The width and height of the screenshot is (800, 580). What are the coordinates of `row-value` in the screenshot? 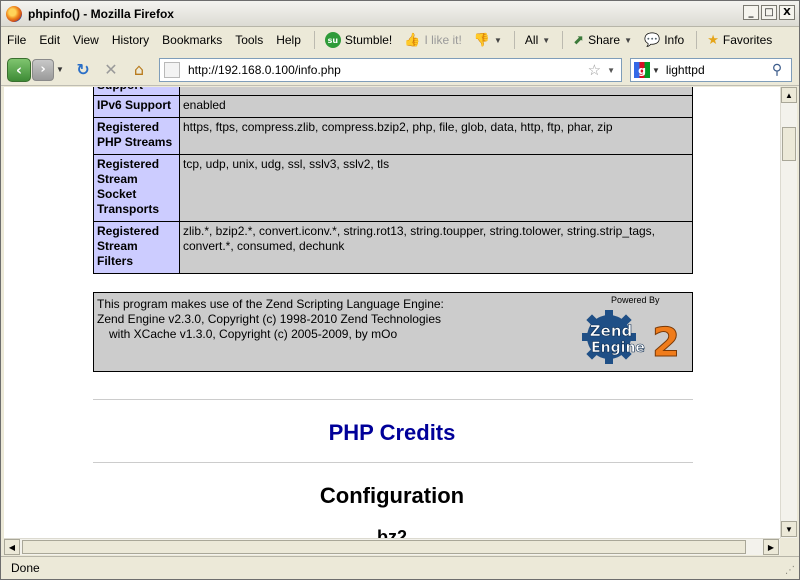 It's located at (436, 91).